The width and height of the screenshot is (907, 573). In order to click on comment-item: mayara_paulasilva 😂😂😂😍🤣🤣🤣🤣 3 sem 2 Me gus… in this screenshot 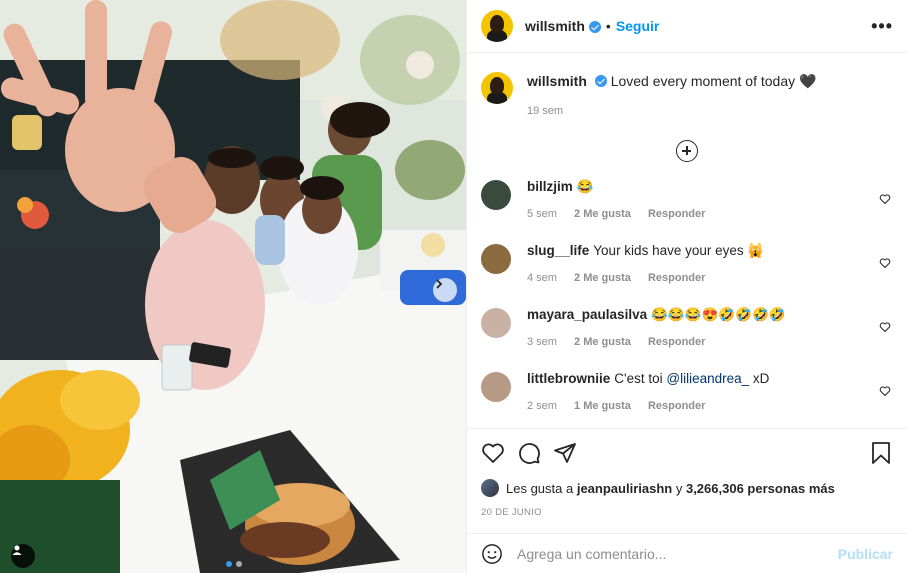, I will do `click(687, 338)`.